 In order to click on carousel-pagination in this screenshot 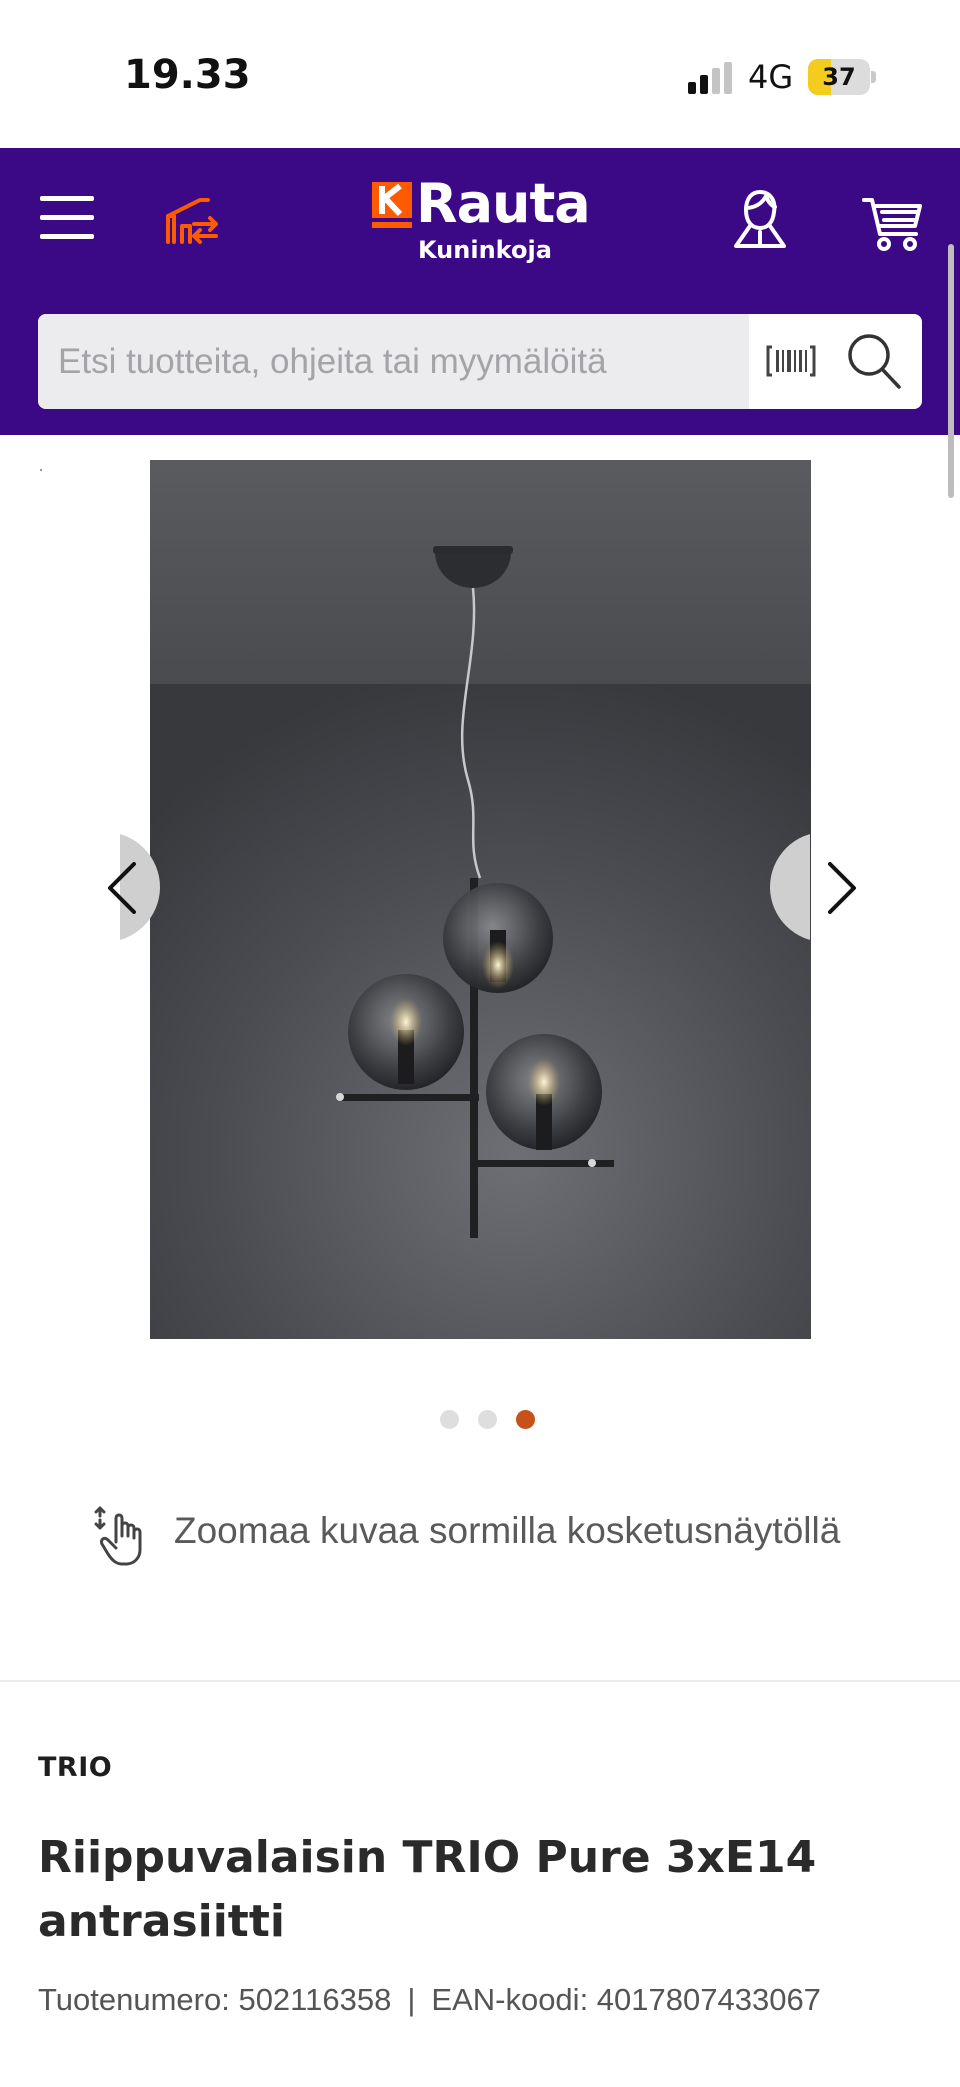, I will do `click(490, 1420)`.